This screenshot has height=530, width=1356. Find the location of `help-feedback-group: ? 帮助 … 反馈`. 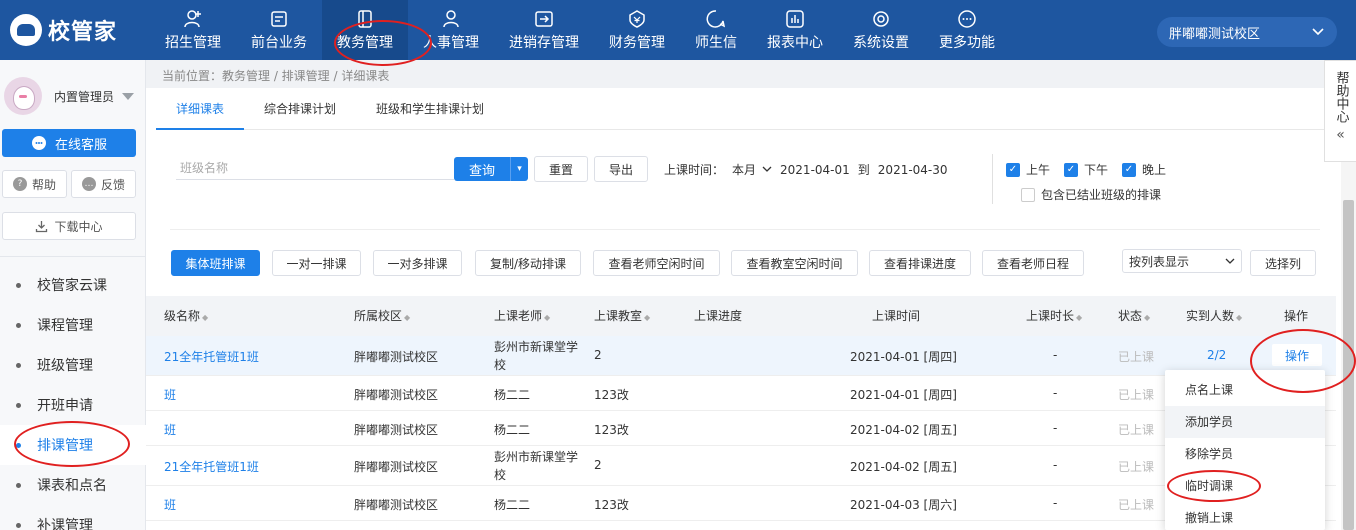

help-feedback-group: ? 帮助 … 反馈 is located at coordinates (69, 184).